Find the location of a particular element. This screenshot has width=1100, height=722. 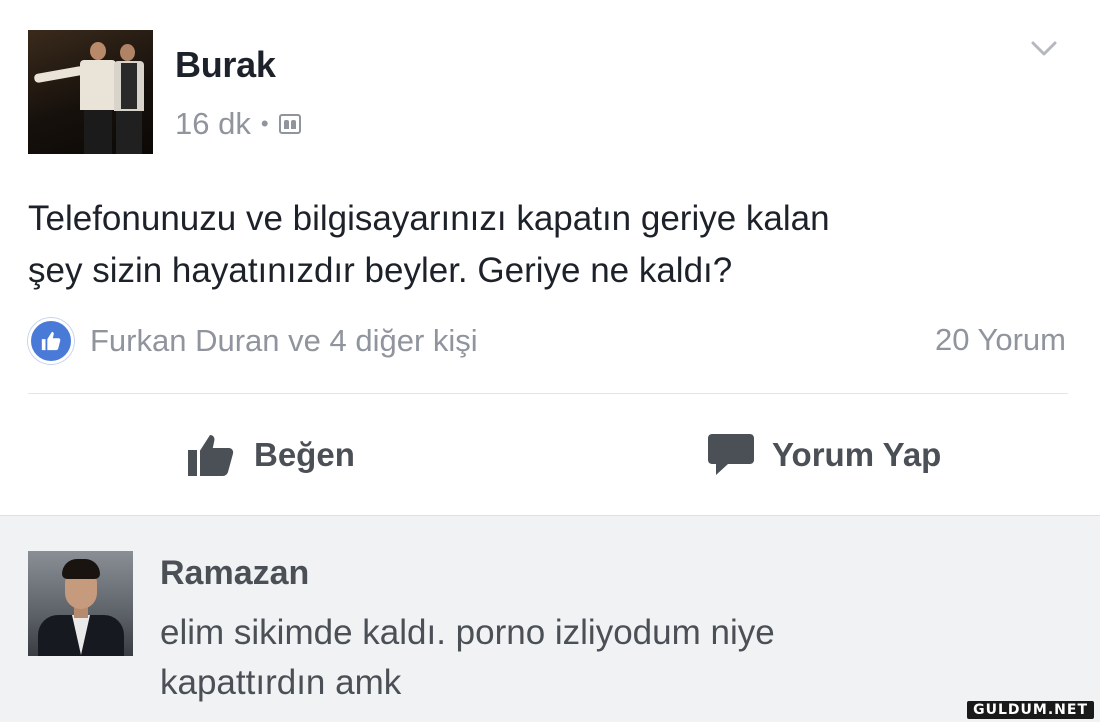

post-author-name: Burak is located at coordinates (225, 65).